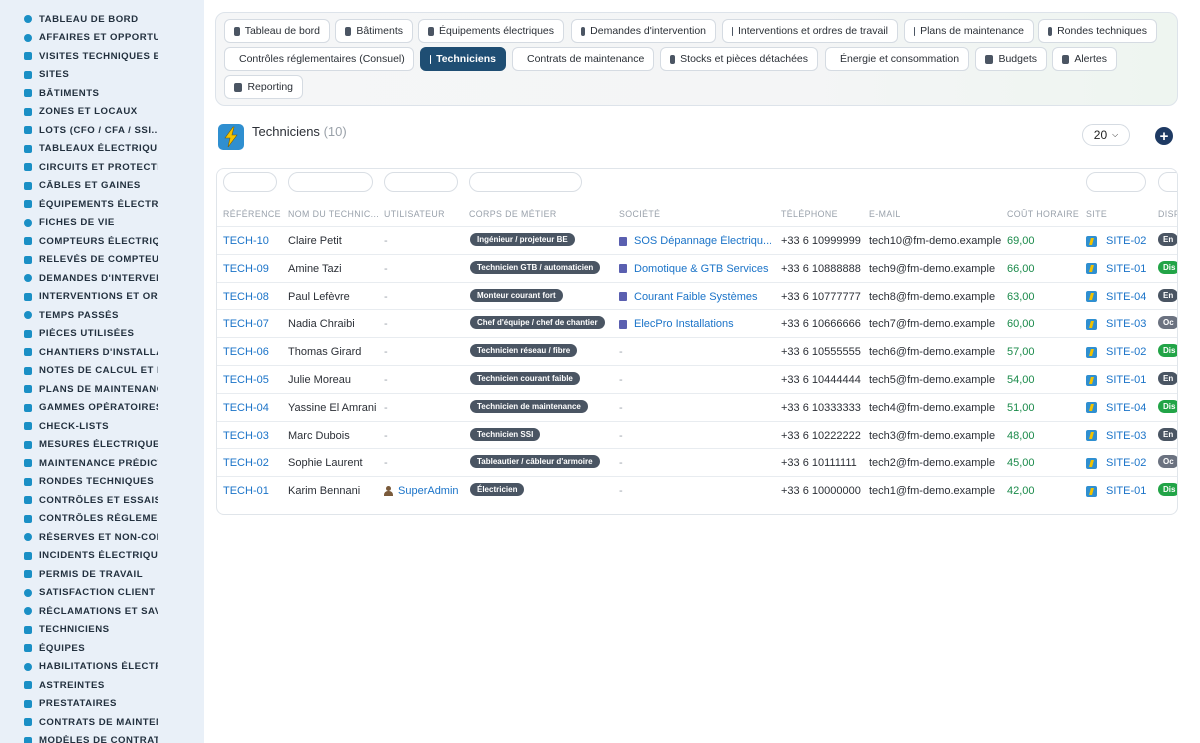 This screenshot has height=743, width=1200. I want to click on sidebar-item: PLANS DE MAINTENANCE, so click(79, 389).